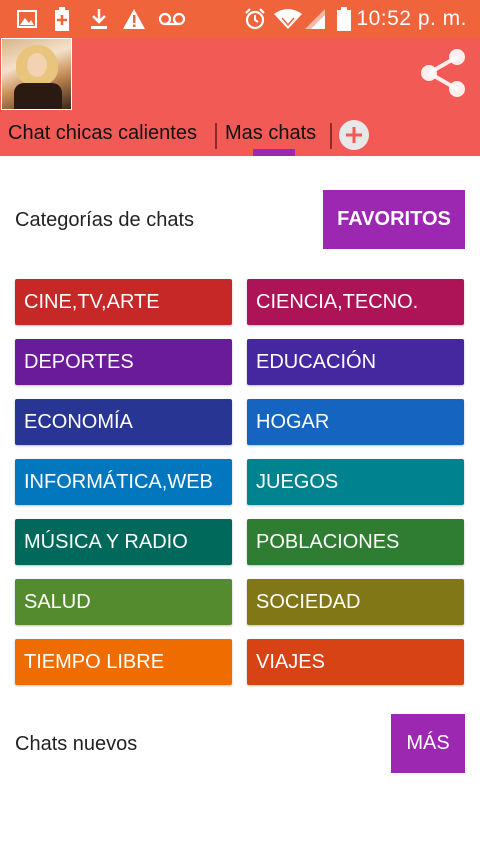 The width and height of the screenshot is (480, 854). Describe the element at coordinates (355, 362) in the screenshot. I see `category-educacion: EDUCACIÓN` at that location.